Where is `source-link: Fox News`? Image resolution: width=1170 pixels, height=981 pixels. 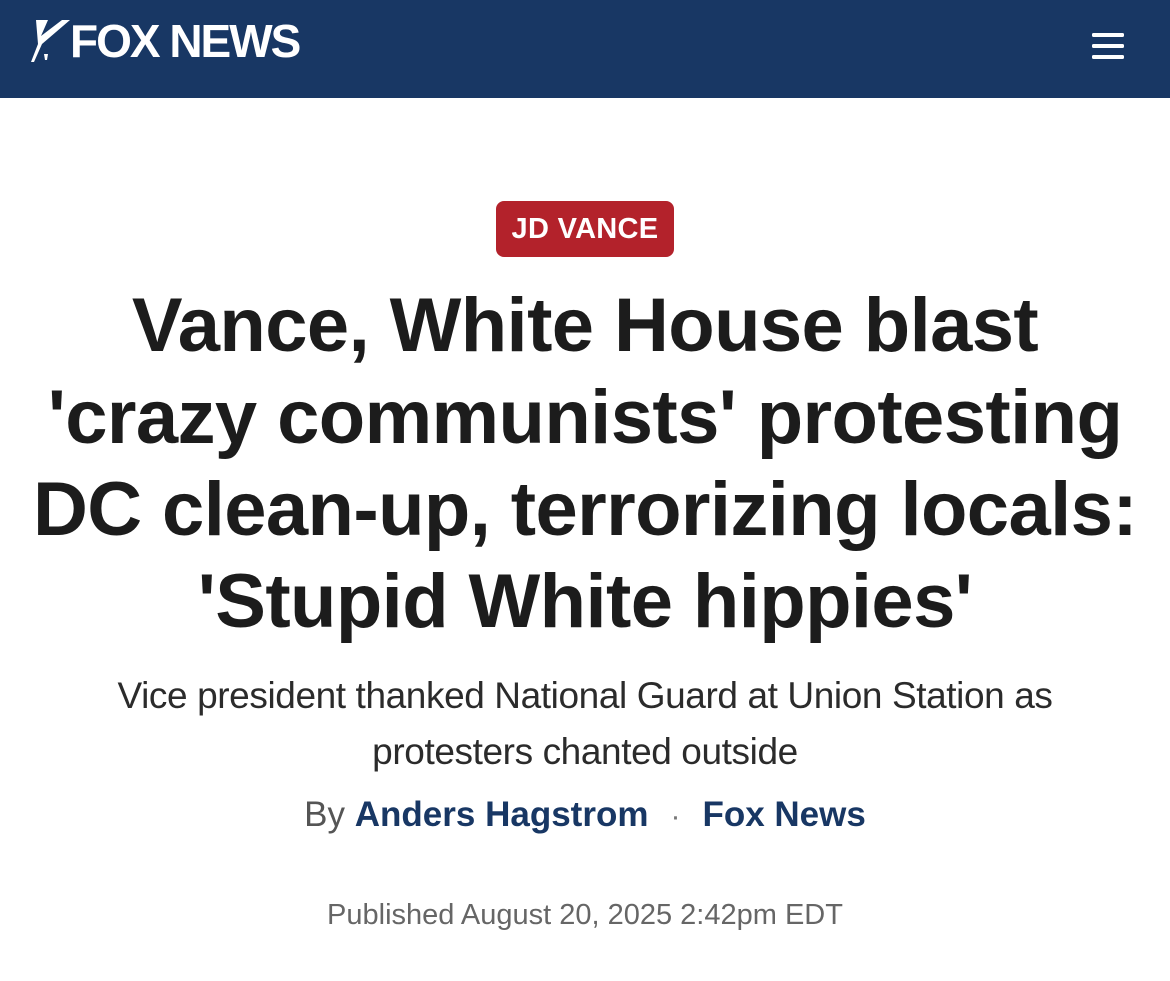
source-link: Fox News is located at coordinates (783, 814).